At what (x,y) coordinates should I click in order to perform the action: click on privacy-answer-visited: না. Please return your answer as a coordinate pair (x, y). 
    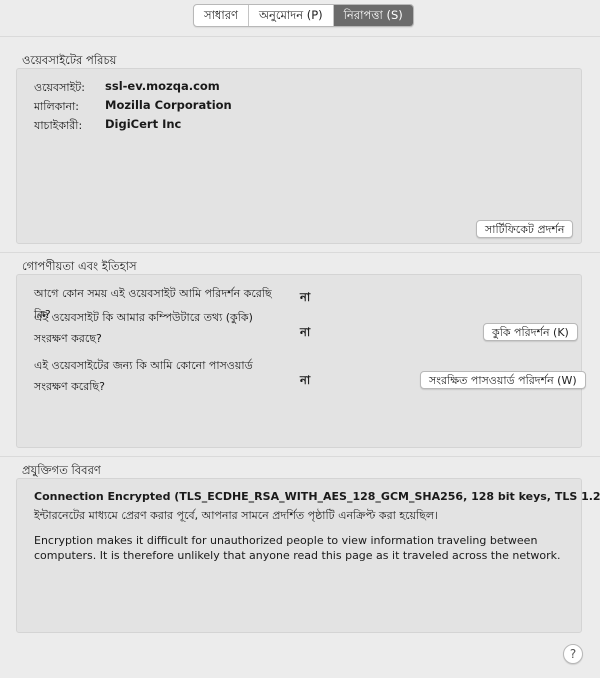
    Looking at the image, I should click on (305, 297).